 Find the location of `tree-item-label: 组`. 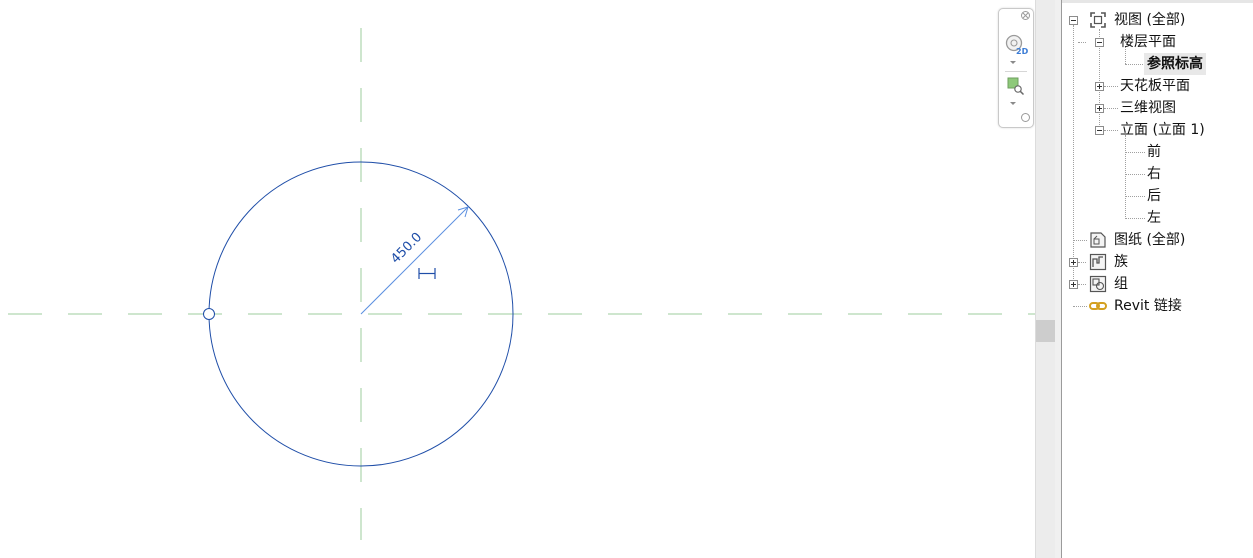

tree-item-label: 组 is located at coordinates (1121, 284).